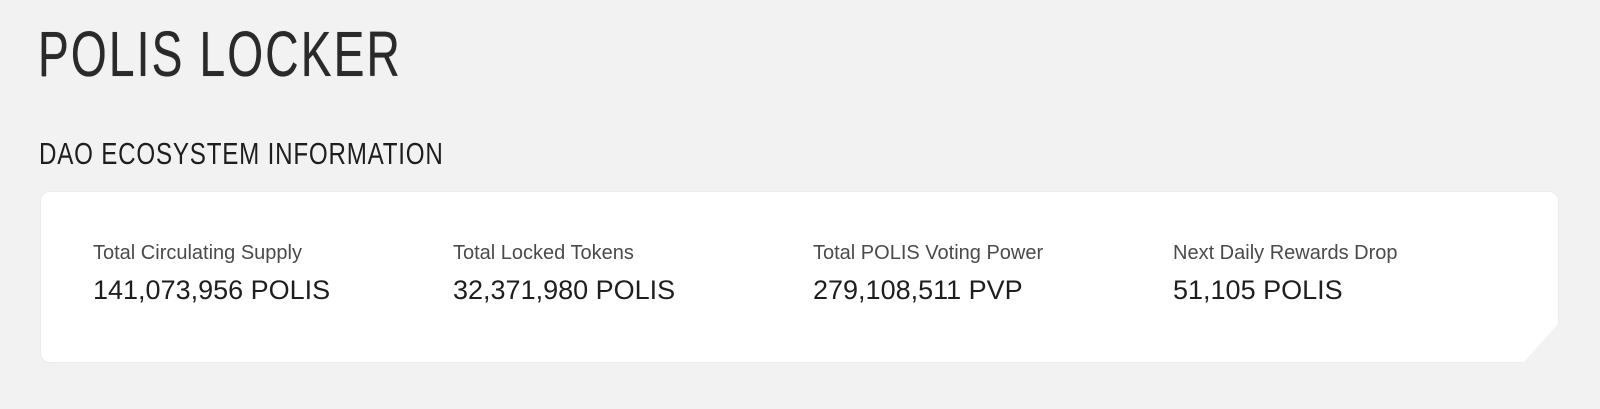  What do you see at coordinates (241, 153) in the screenshot?
I see `section-title: DAO ECOSYSTEM INFORMATION` at bounding box center [241, 153].